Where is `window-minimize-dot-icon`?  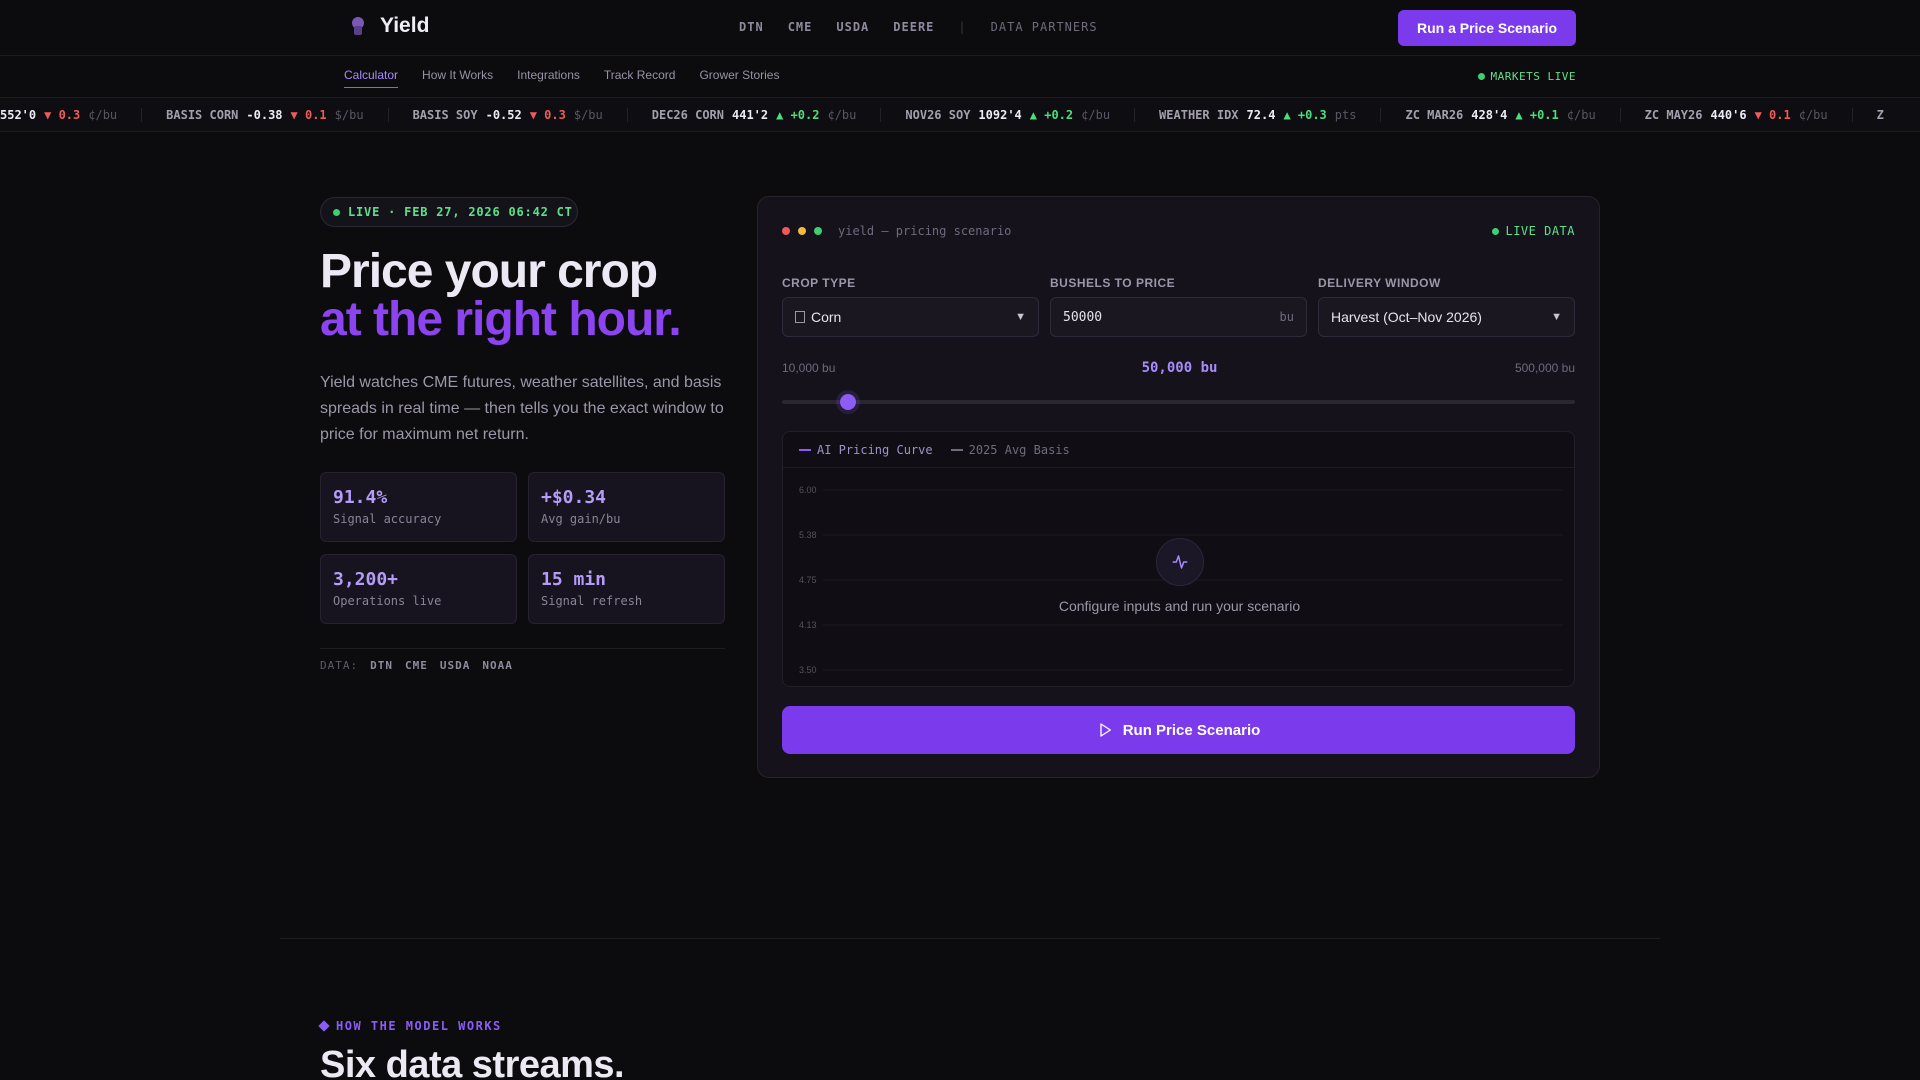
window-minimize-dot-icon is located at coordinates (802, 231).